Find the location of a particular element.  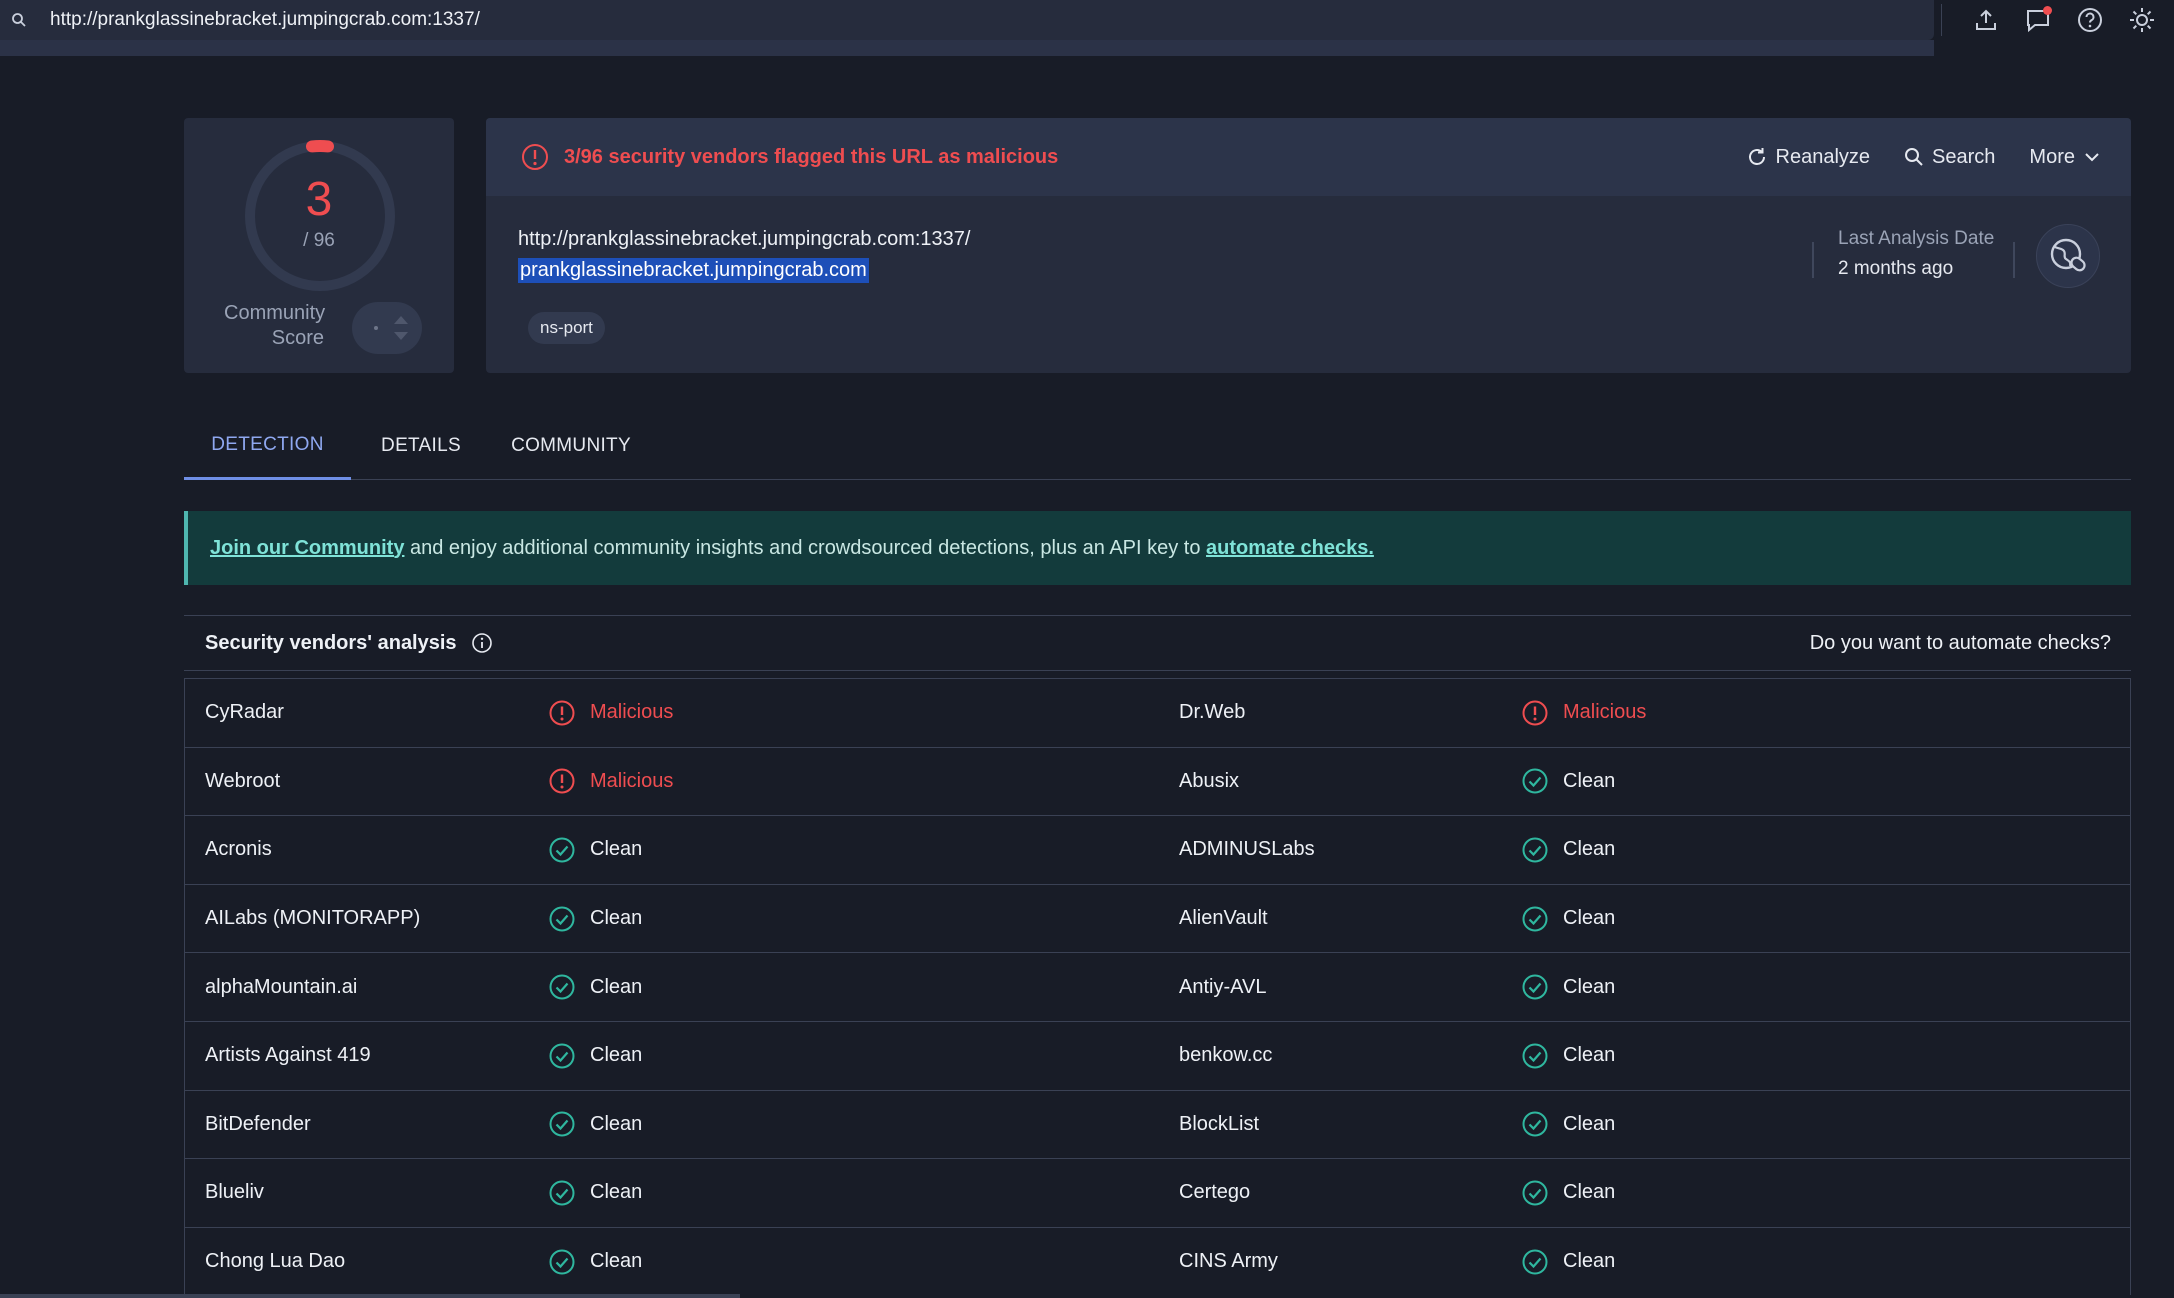

analyzed-host-link: prankglassinebracket.jumpingcrab.com is located at coordinates (693, 270).